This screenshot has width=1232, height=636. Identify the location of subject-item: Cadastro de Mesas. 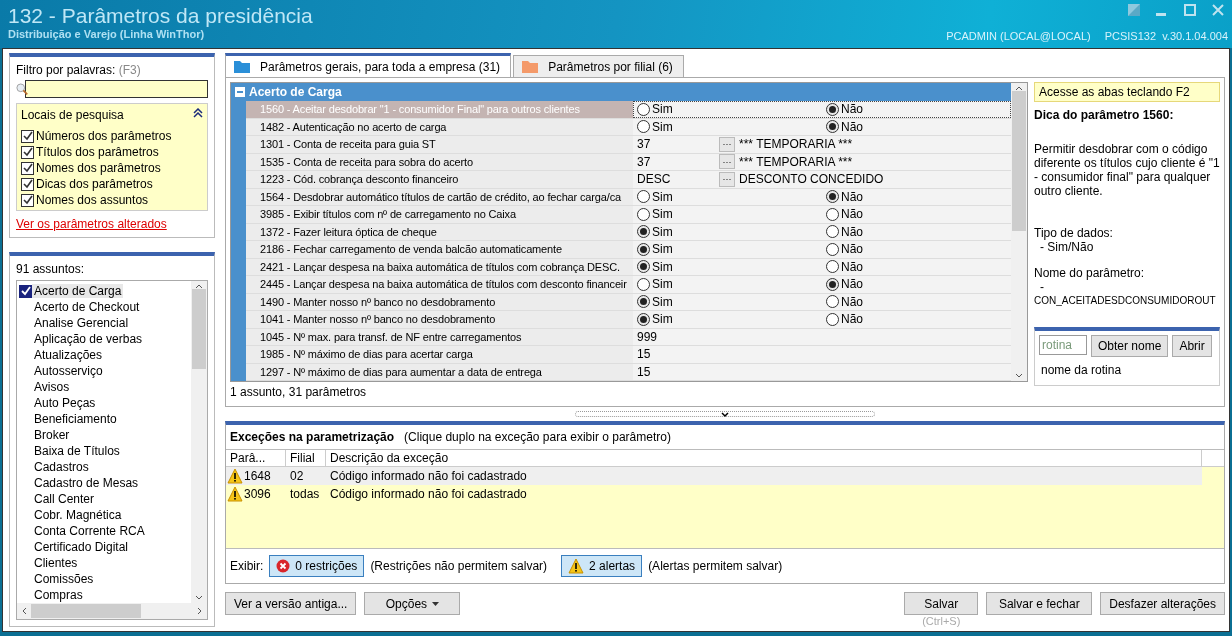
(86, 483).